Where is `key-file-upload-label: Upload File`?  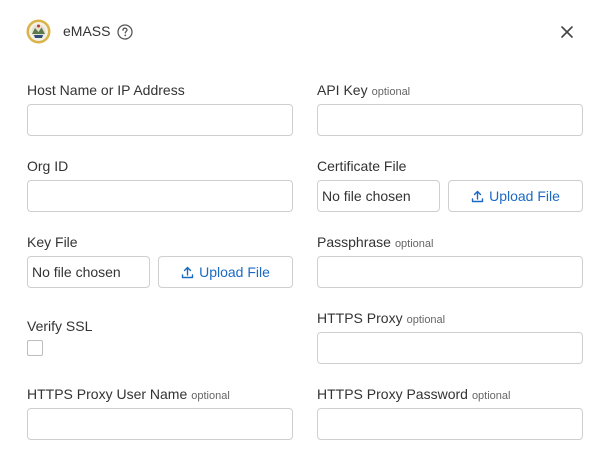 key-file-upload-label: Upload File is located at coordinates (234, 272).